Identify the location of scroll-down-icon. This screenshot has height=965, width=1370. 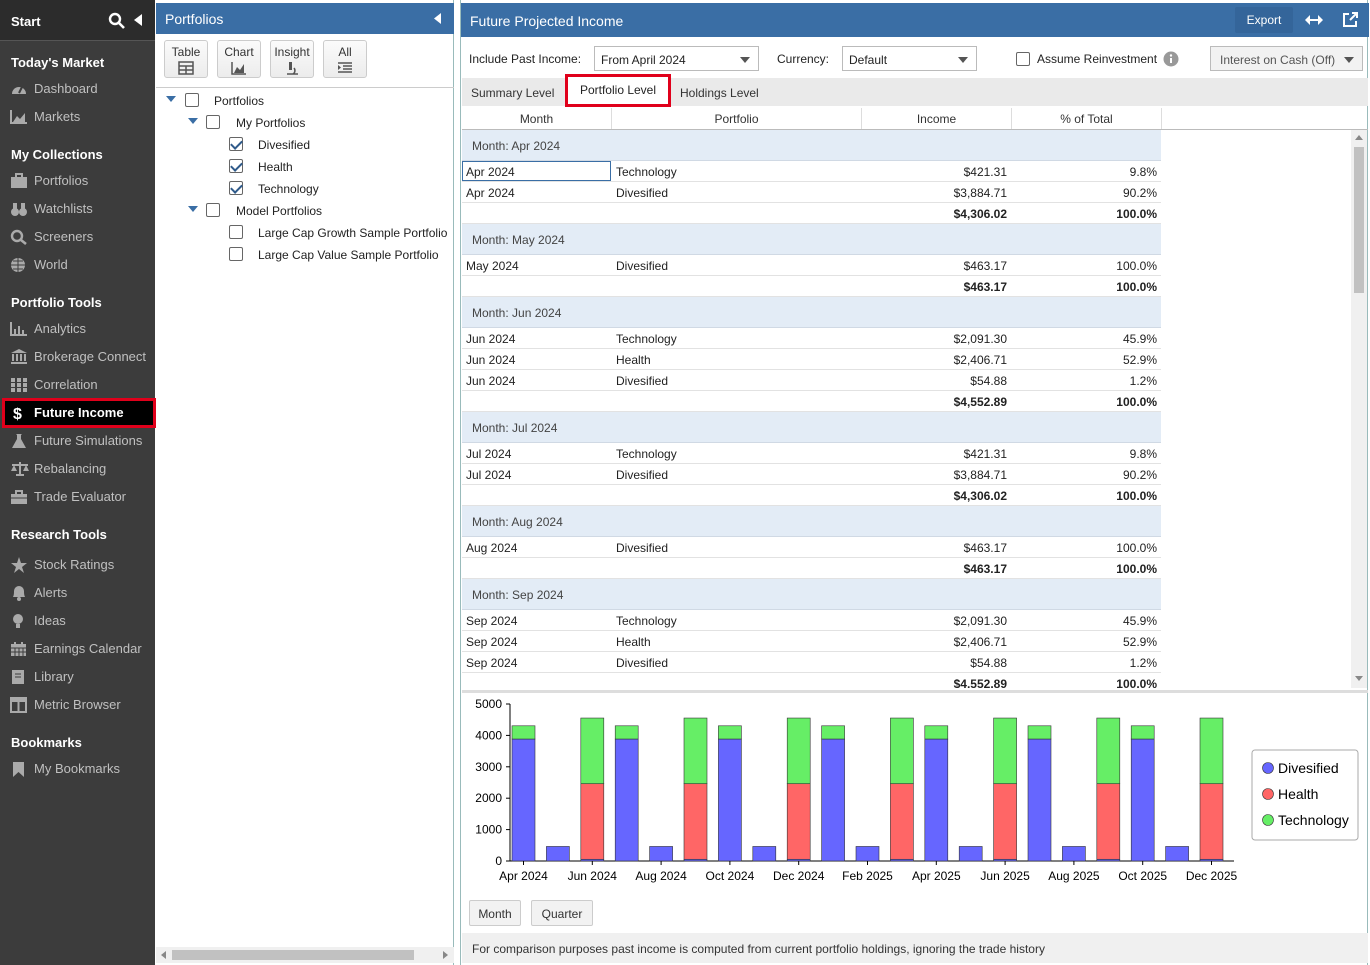
(1359, 678).